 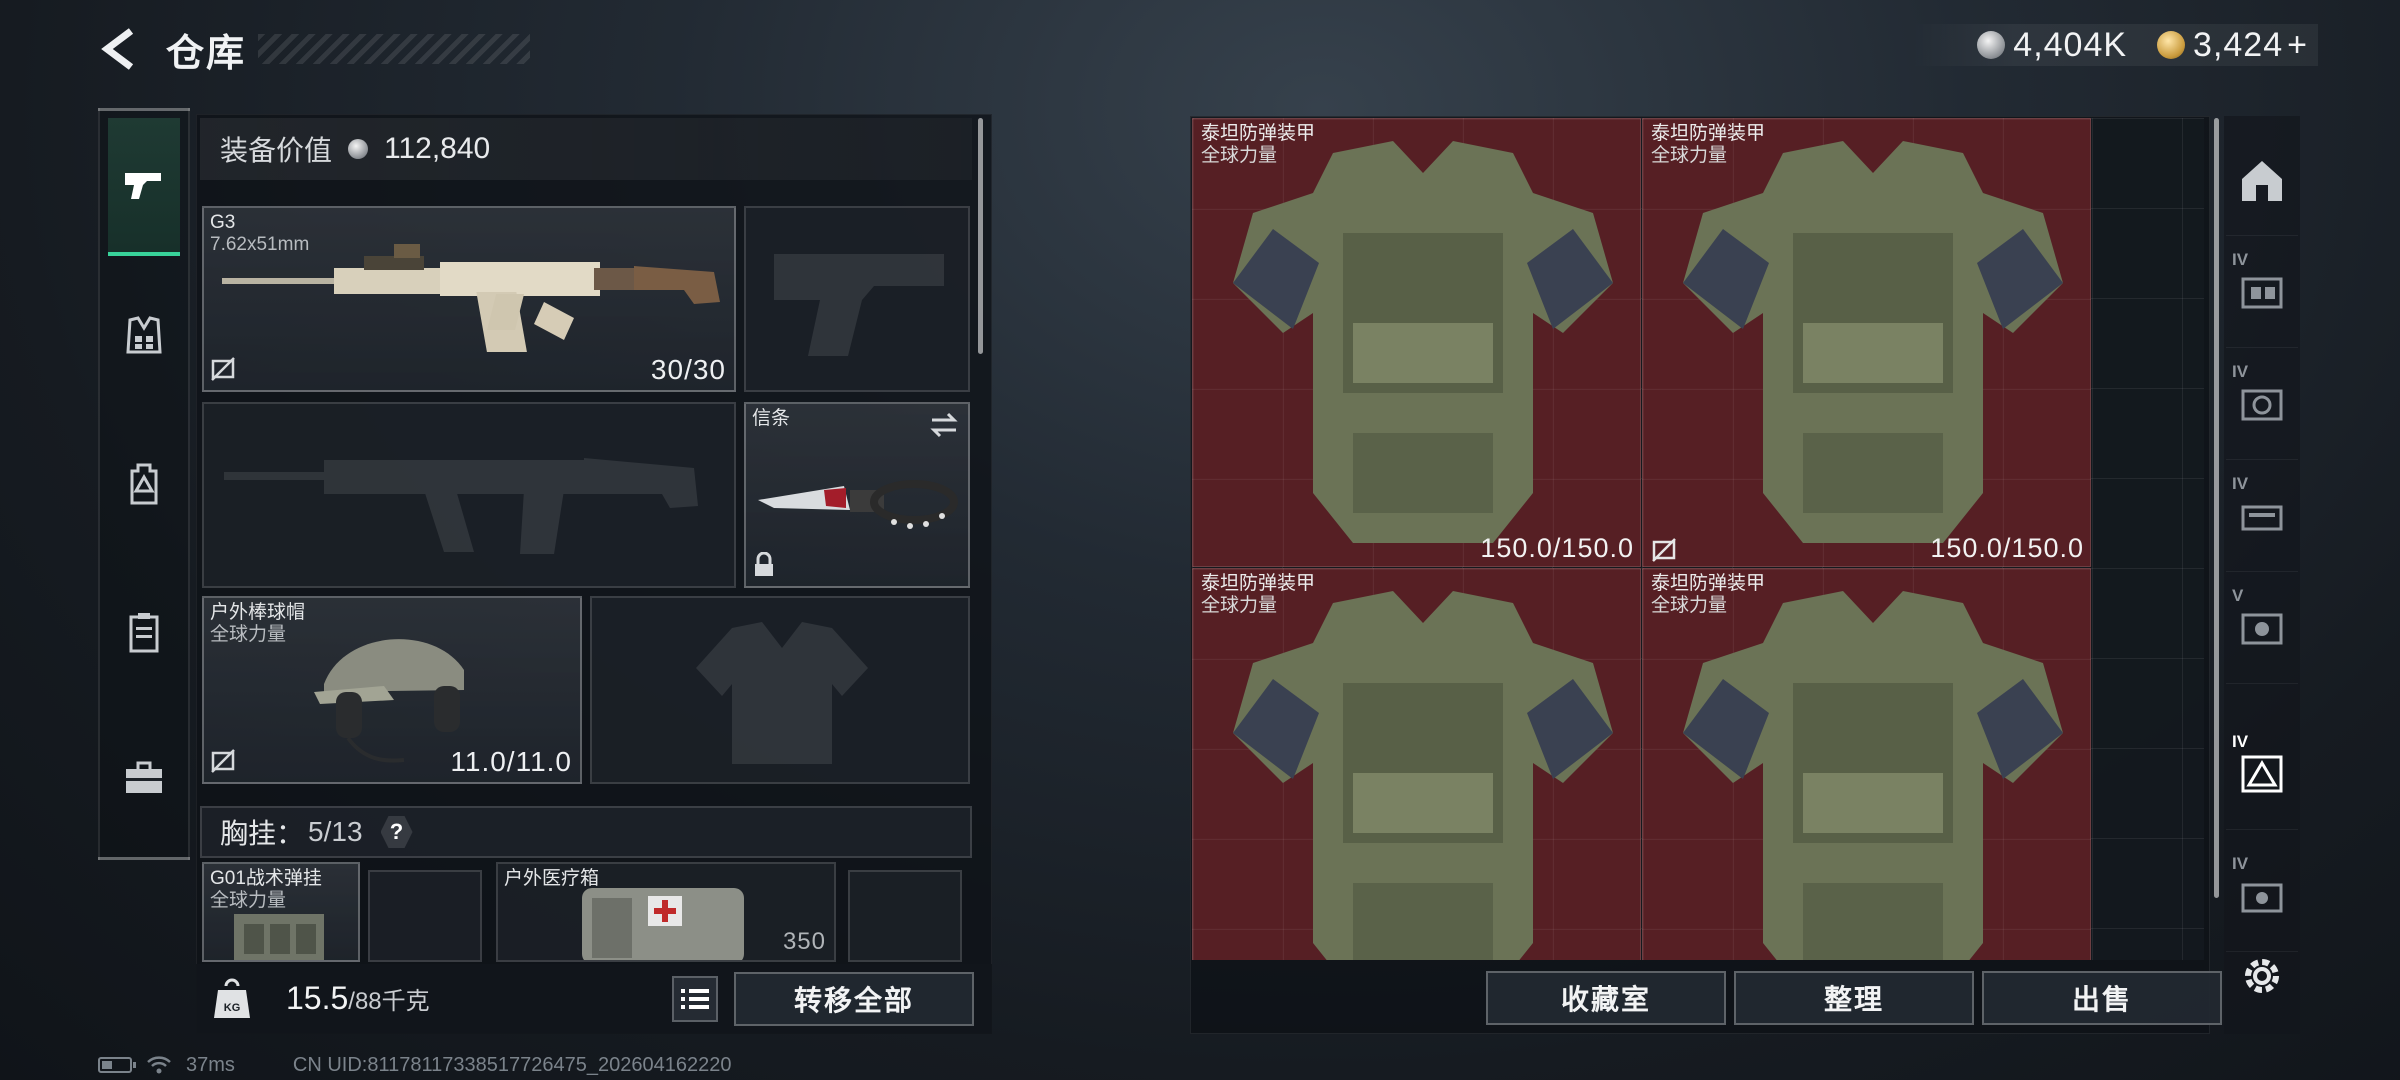 What do you see at coordinates (2171, 45) in the screenshot?
I see `gold-coin-icon` at bounding box center [2171, 45].